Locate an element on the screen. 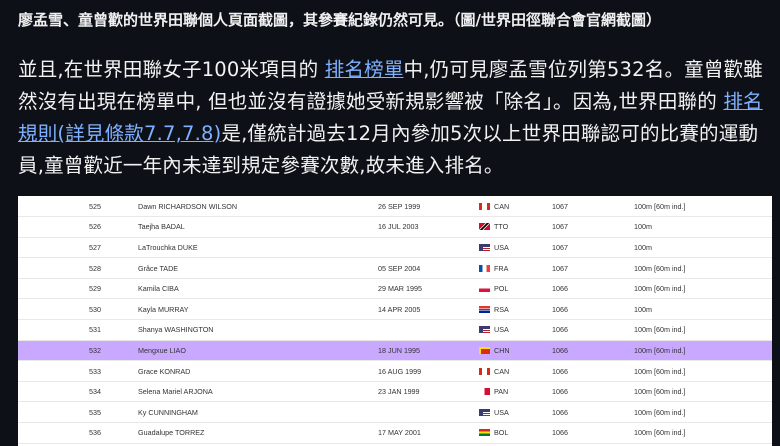 This screenshot has width=780, height=446. athlete-name-cell: Taejha BADAL is located at coordinates (161, 227).